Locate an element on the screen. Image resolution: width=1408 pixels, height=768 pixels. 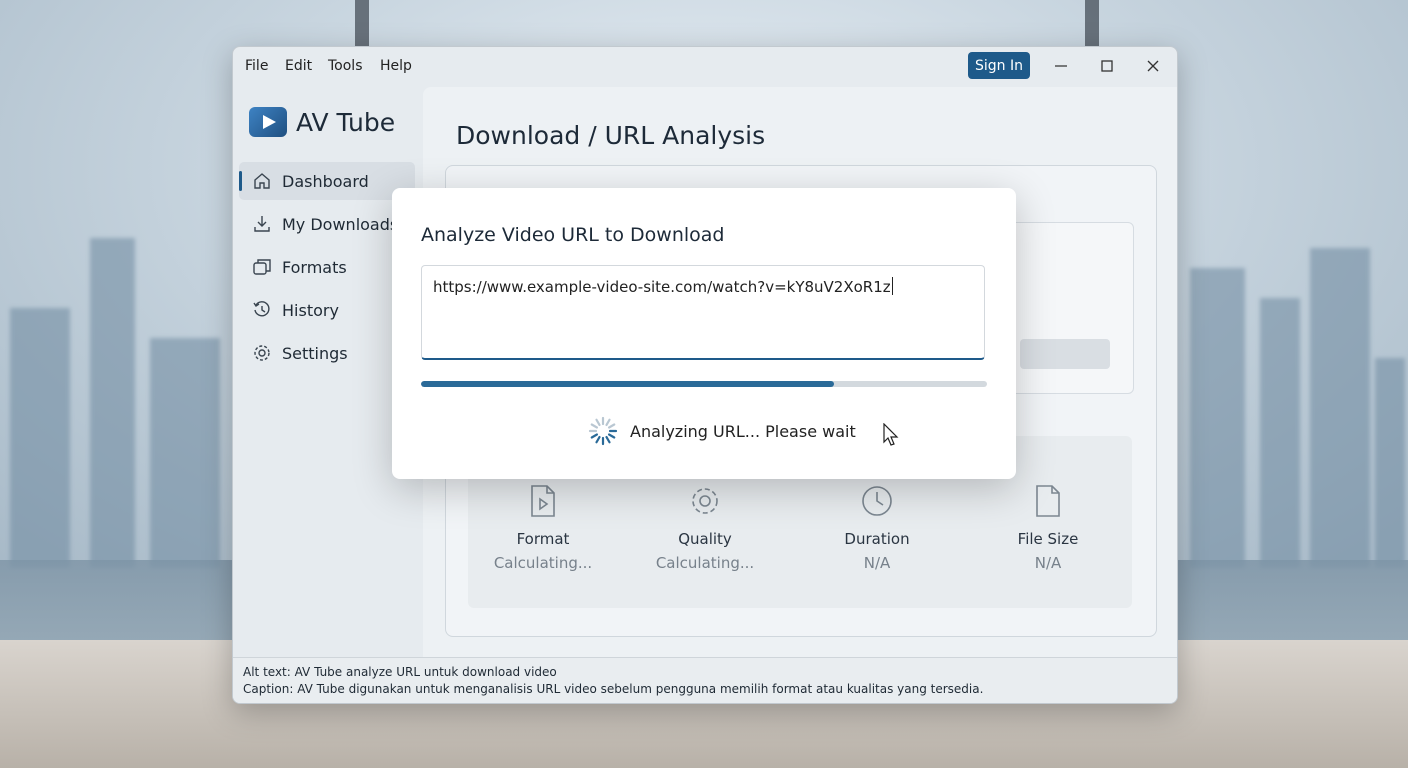
sidebar-item-label: My Downloads is located at coordinates (340, 224).